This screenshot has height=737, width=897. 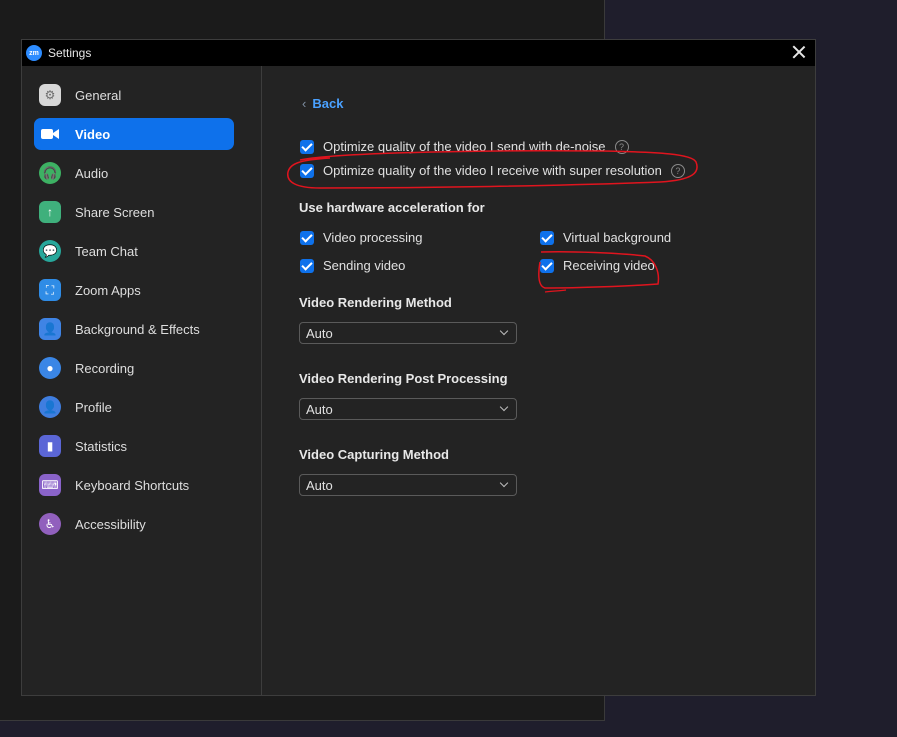 What do you see at coordinates (50, 290) in the screenshot?
I see `apps-icon: ⛶` at bounding box center [50, 290].